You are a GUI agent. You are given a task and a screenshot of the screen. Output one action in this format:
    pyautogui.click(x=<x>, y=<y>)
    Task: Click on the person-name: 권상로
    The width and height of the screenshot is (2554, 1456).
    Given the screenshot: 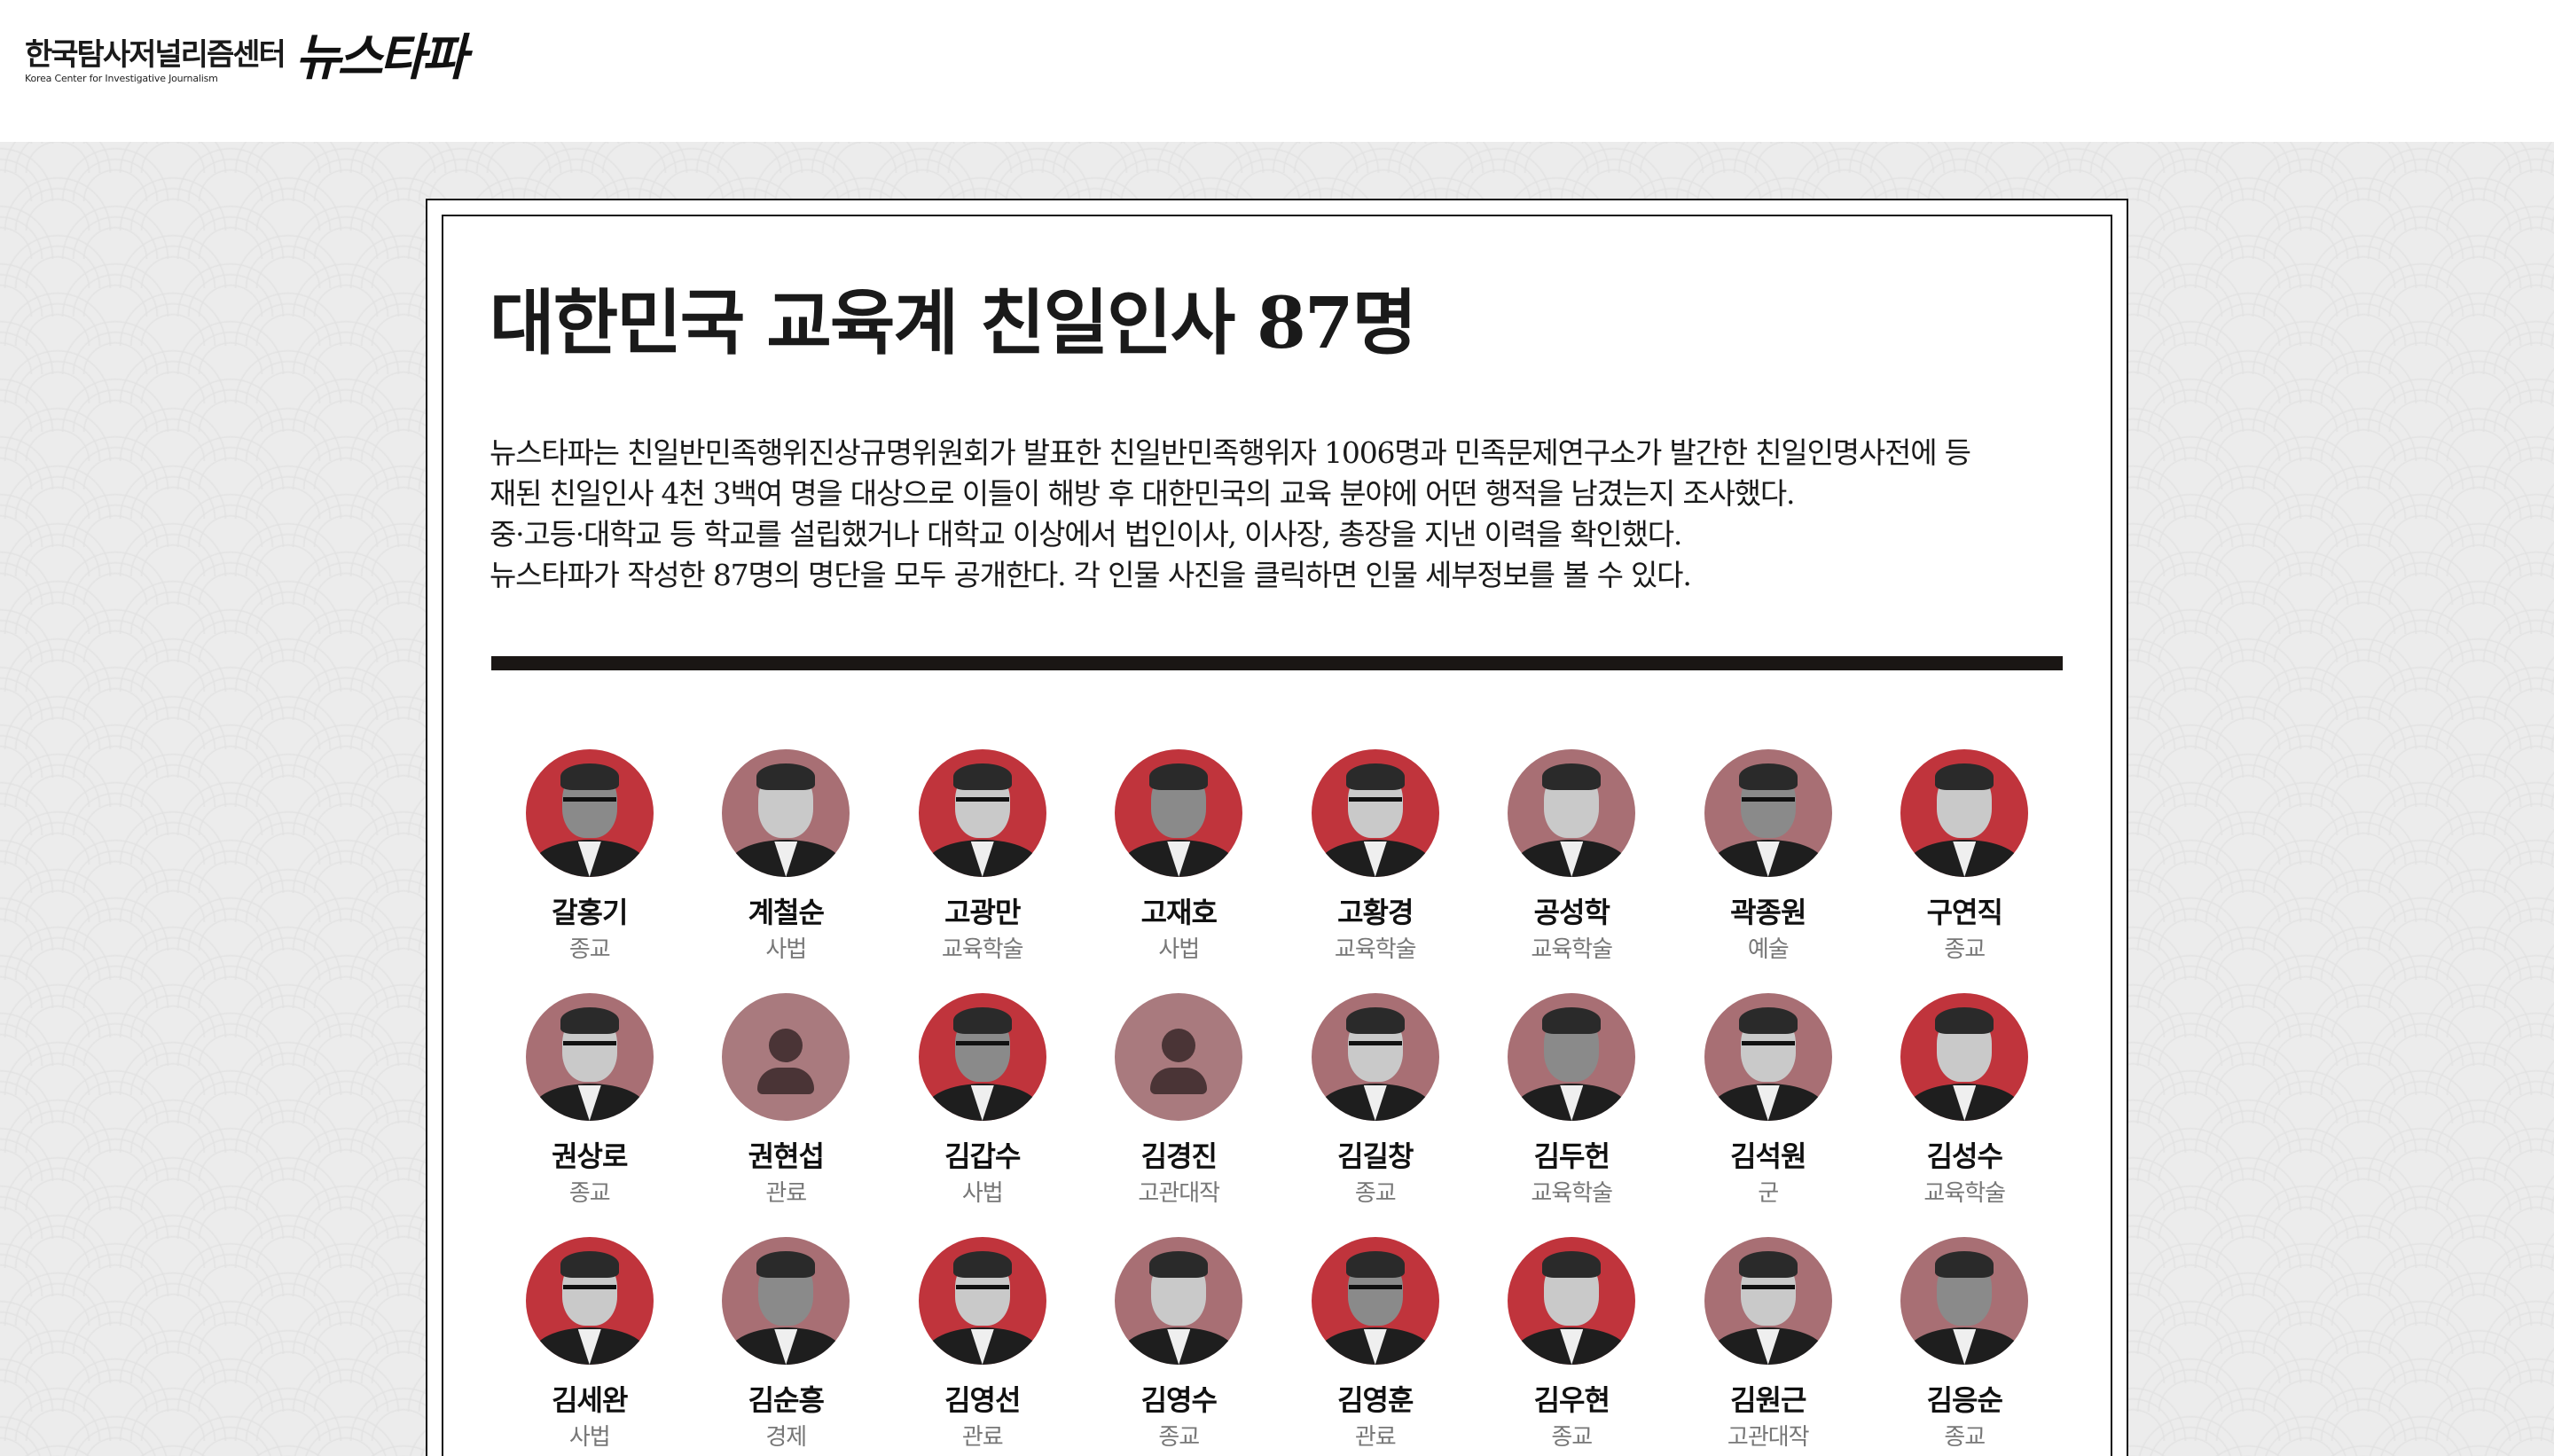 What is the action you would take?
    pyautogui.click(x=590, y=1156)
    